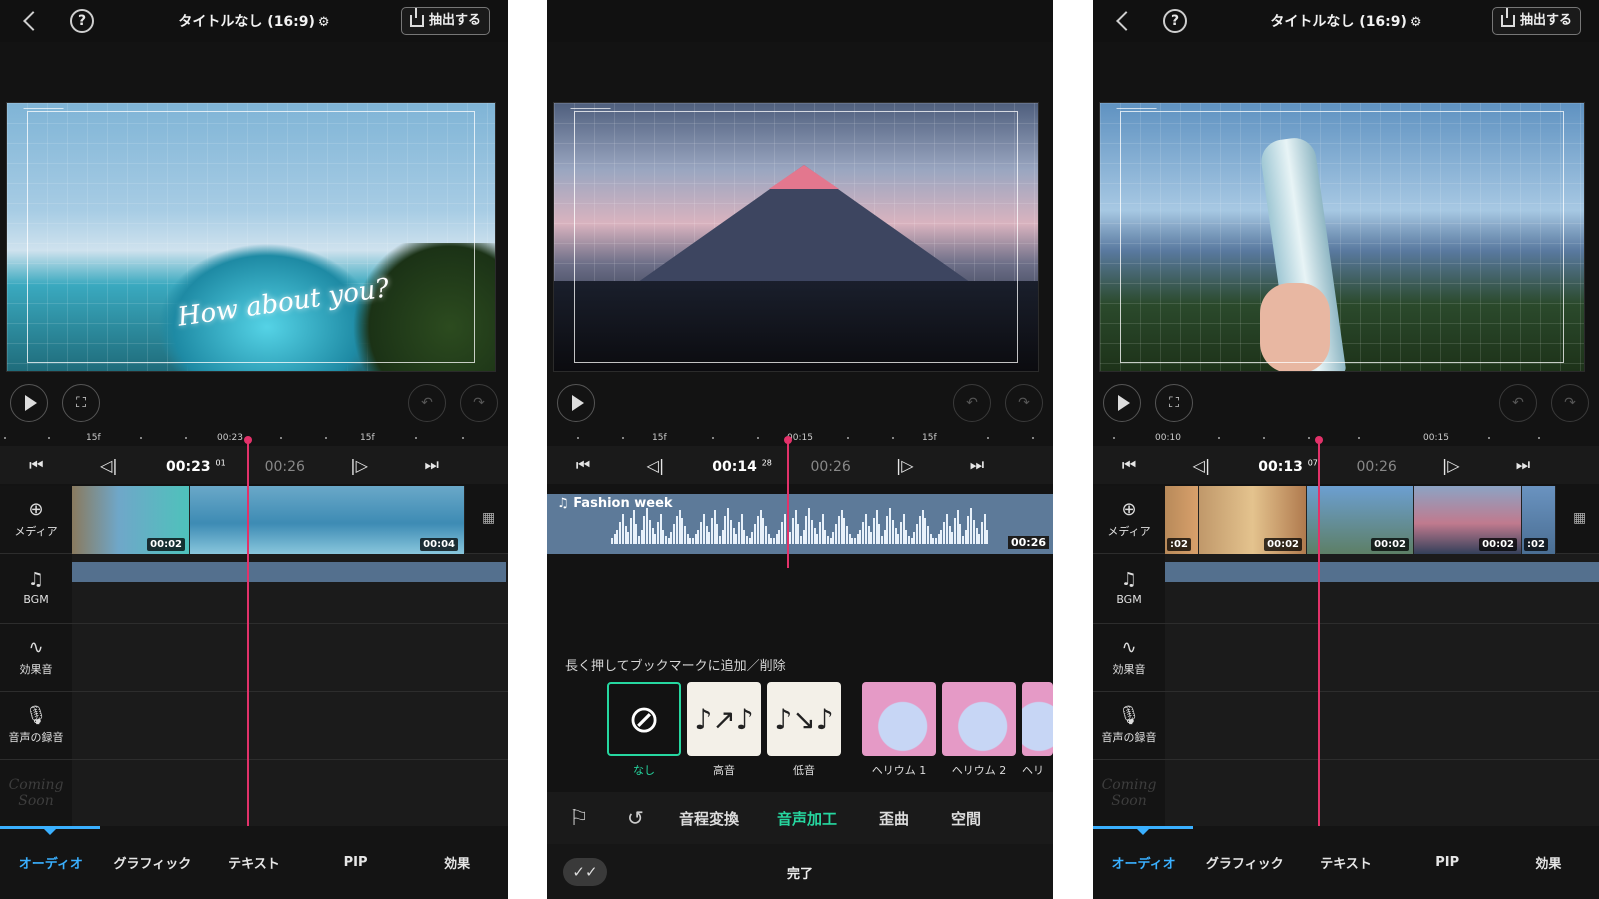  I want to click on category-distortion: 歪曲, so click(894, 818).